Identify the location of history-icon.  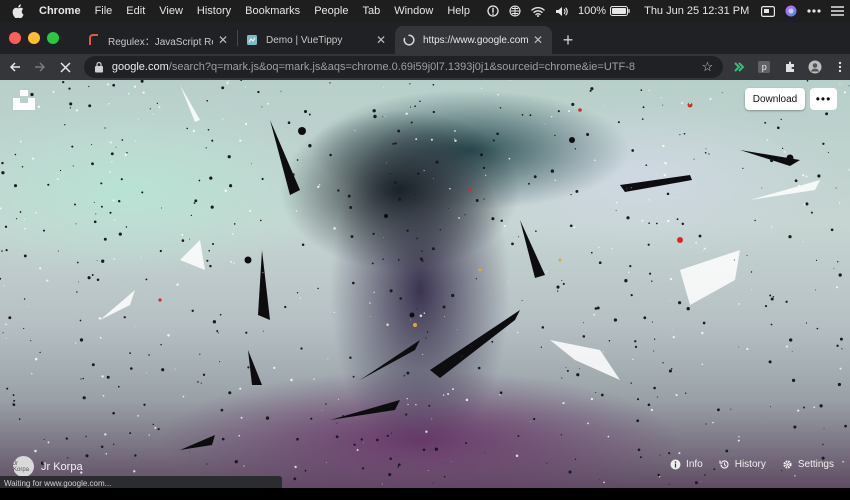
(724, 464).